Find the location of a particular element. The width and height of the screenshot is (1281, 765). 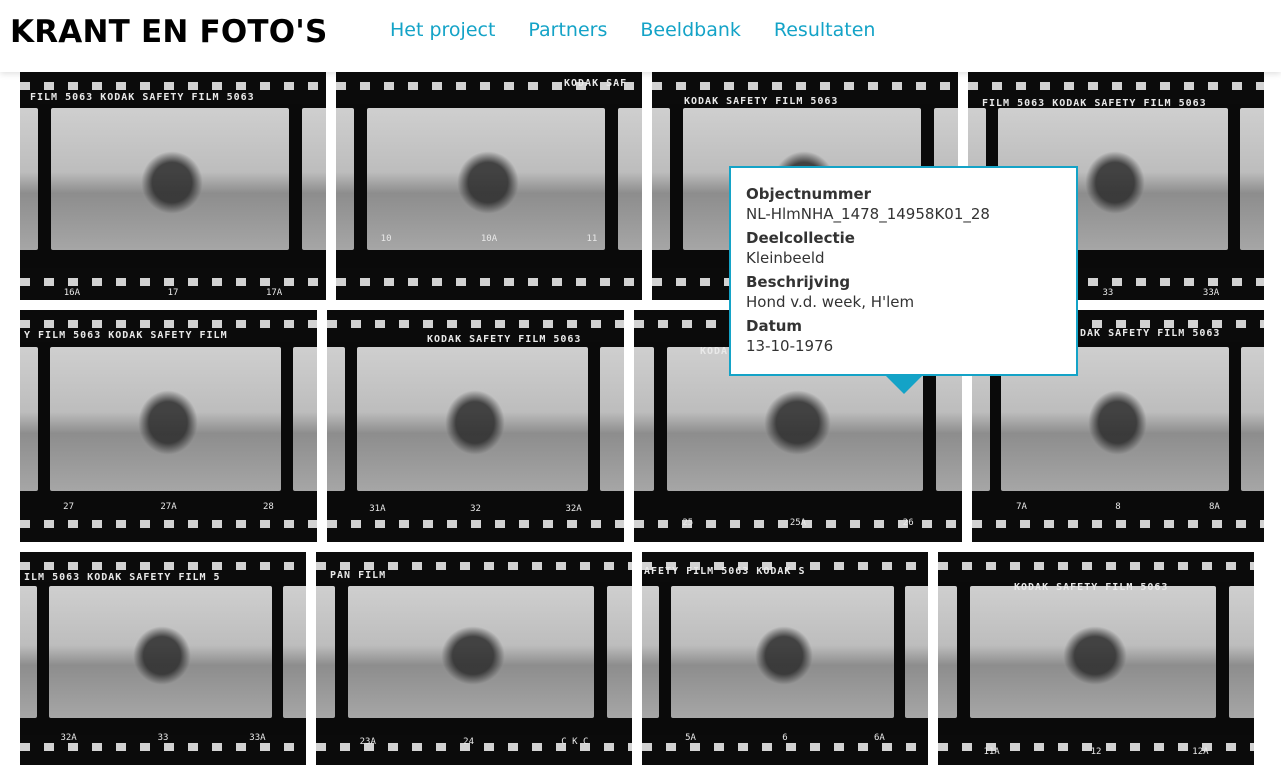

nav-item-partners: Partners is located at coordinates (567, 30).